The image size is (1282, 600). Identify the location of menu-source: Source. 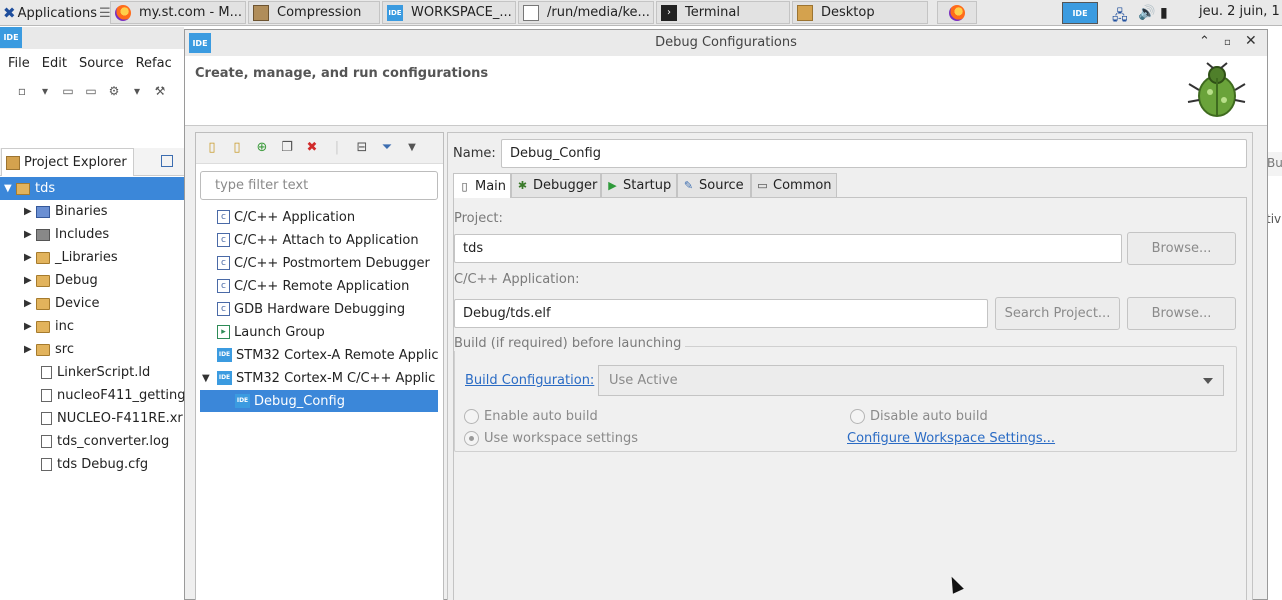
(101, 63).